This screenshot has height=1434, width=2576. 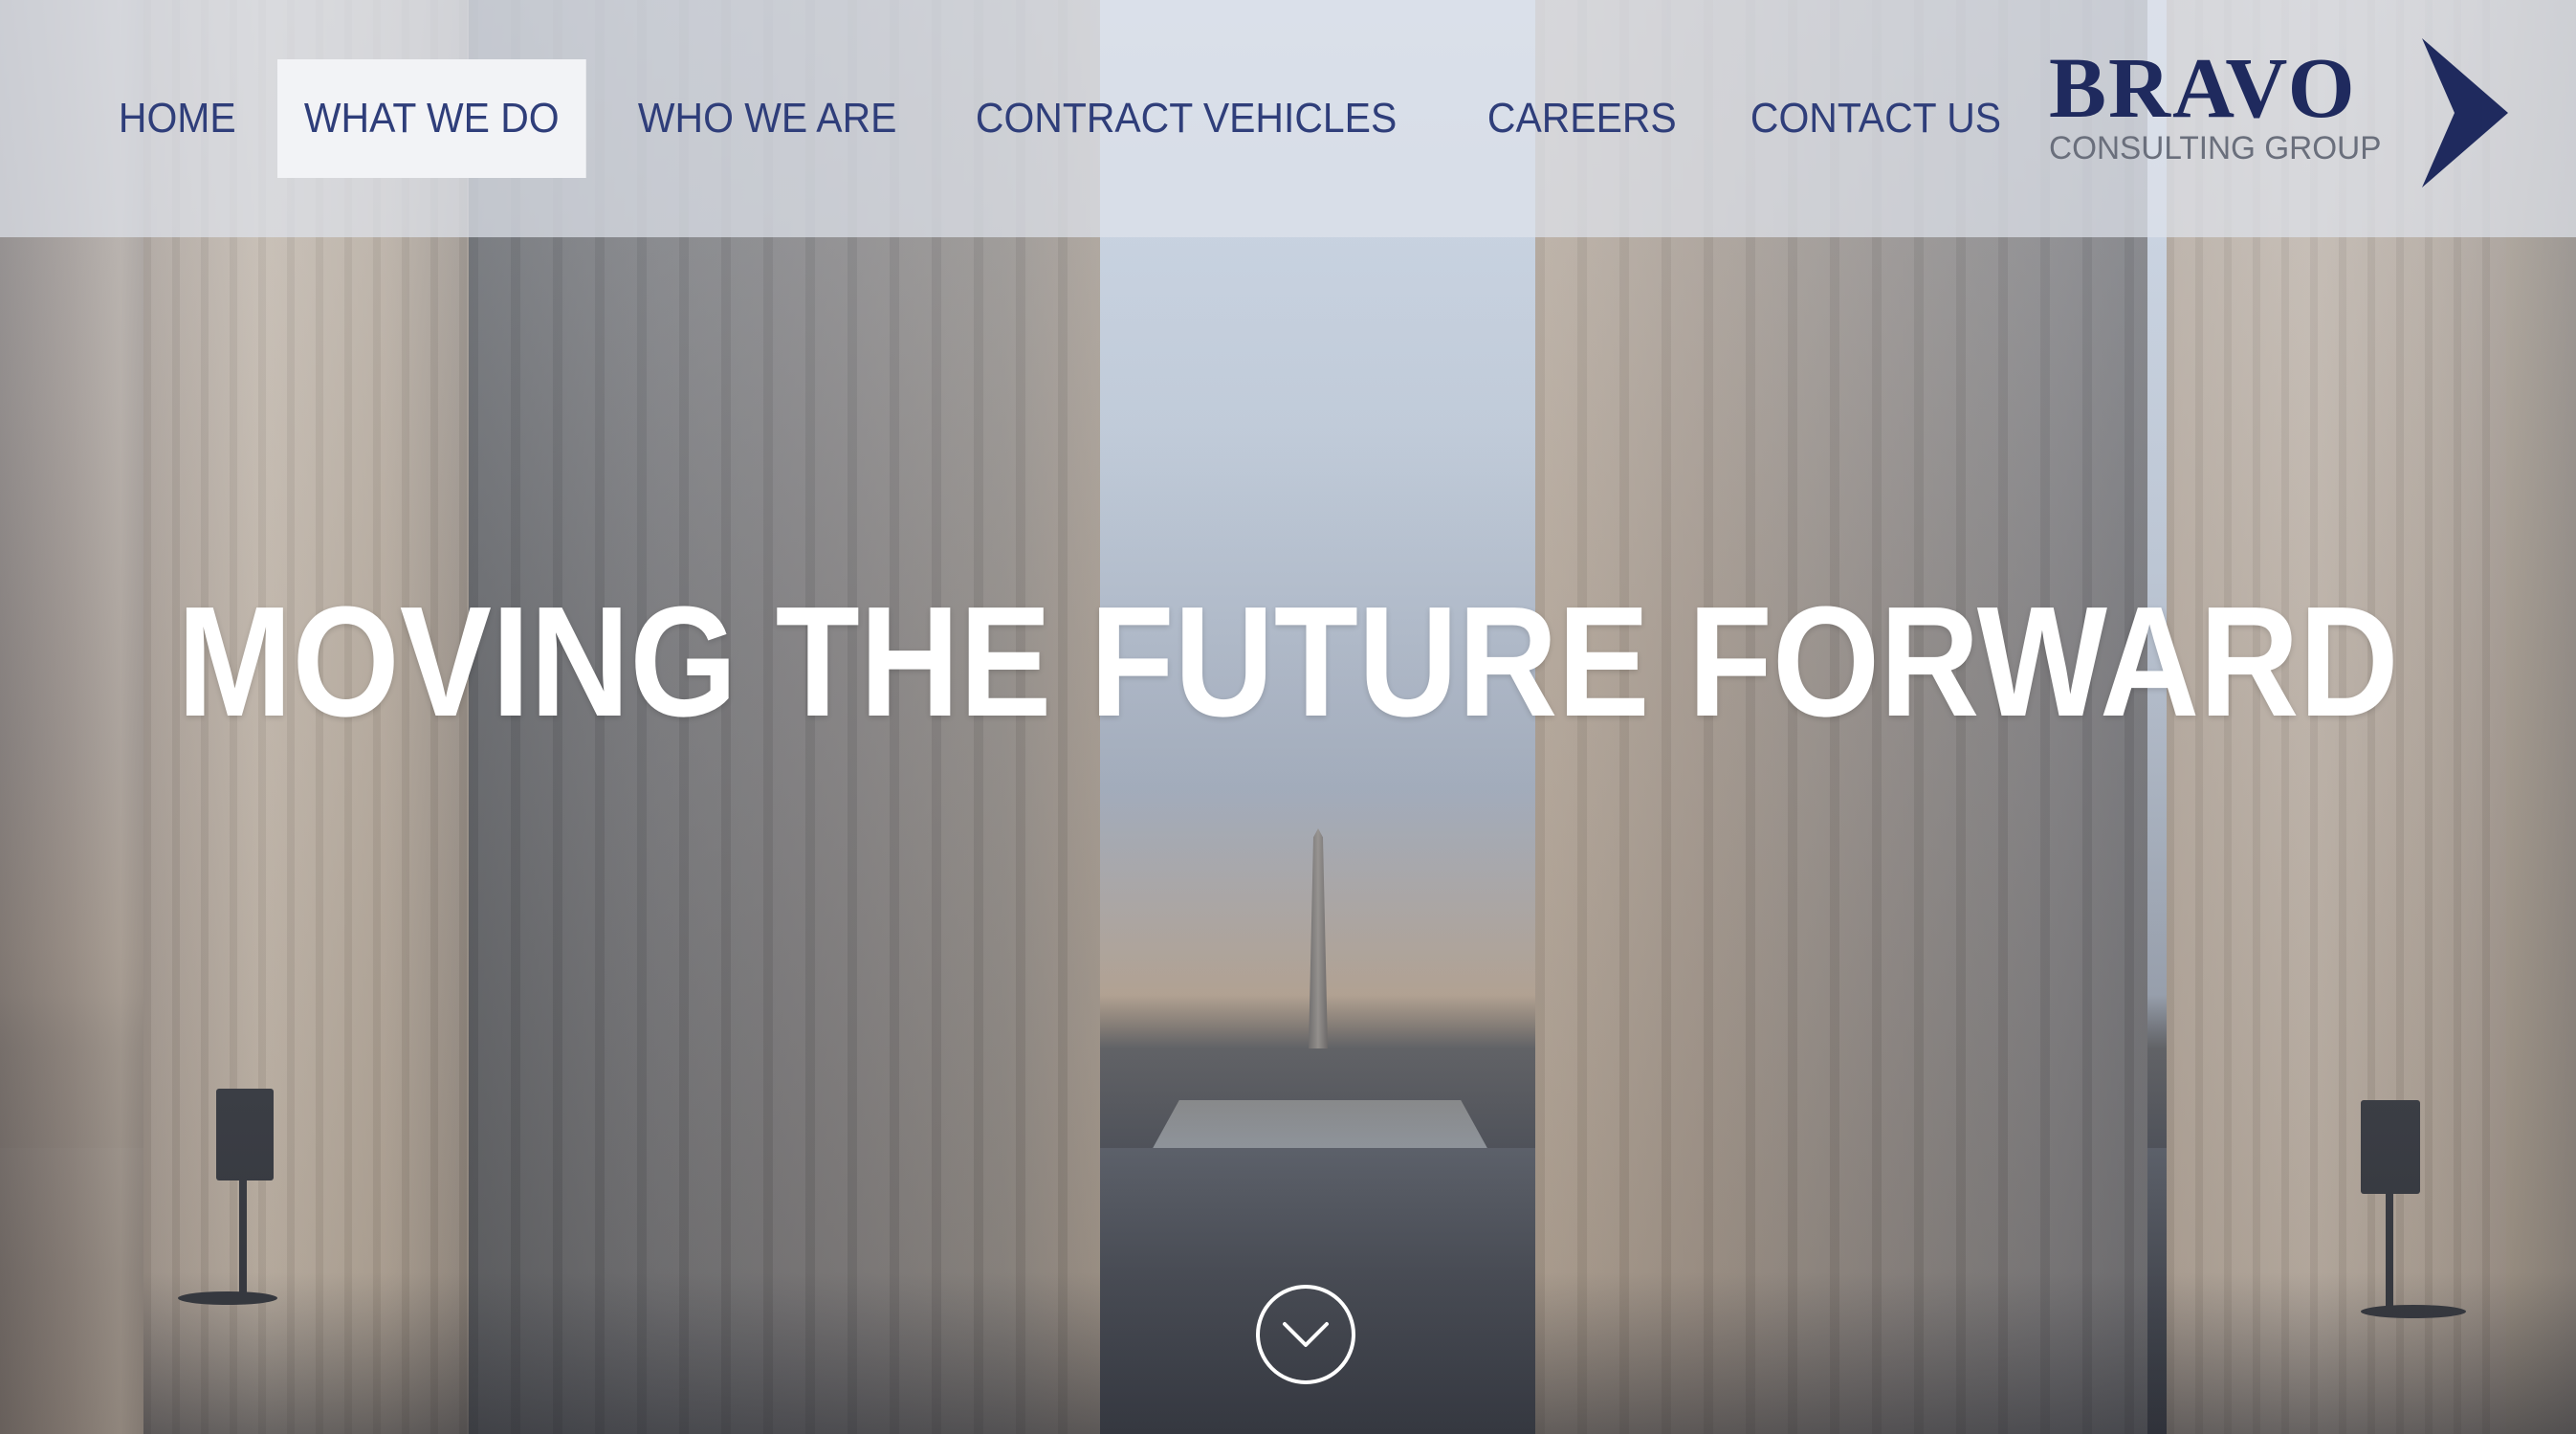 What do you see at coordinates (2465, 113) in the screenshot?
I see `arrow-chevron-icon` at bounding box center [2465, 113].